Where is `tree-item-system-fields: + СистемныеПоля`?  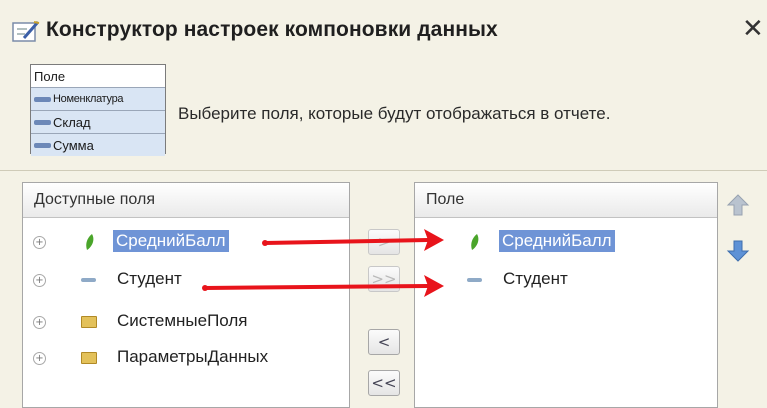 tree-item-system-fields: + СистемныеПоля is located at coordinates (186, 322).